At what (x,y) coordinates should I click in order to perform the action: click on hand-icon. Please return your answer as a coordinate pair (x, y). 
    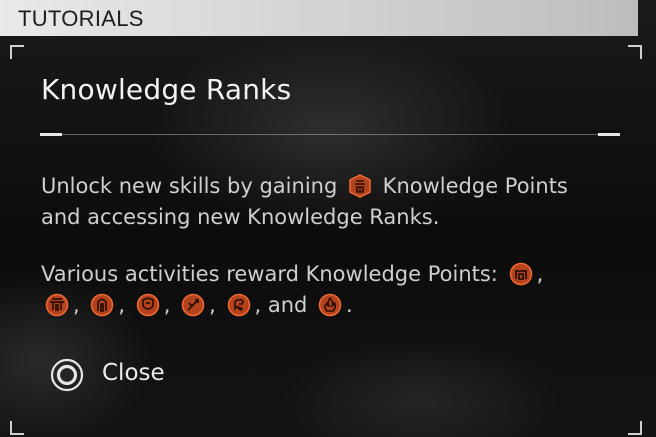
    Looking at the image, I should click on (239, 305).